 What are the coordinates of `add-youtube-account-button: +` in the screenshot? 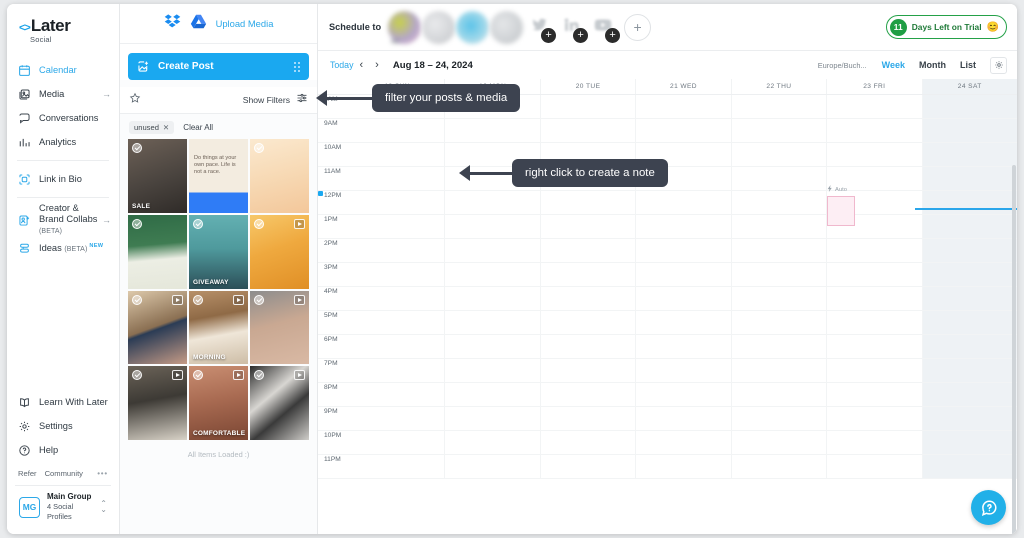 It's located at (604, 27).